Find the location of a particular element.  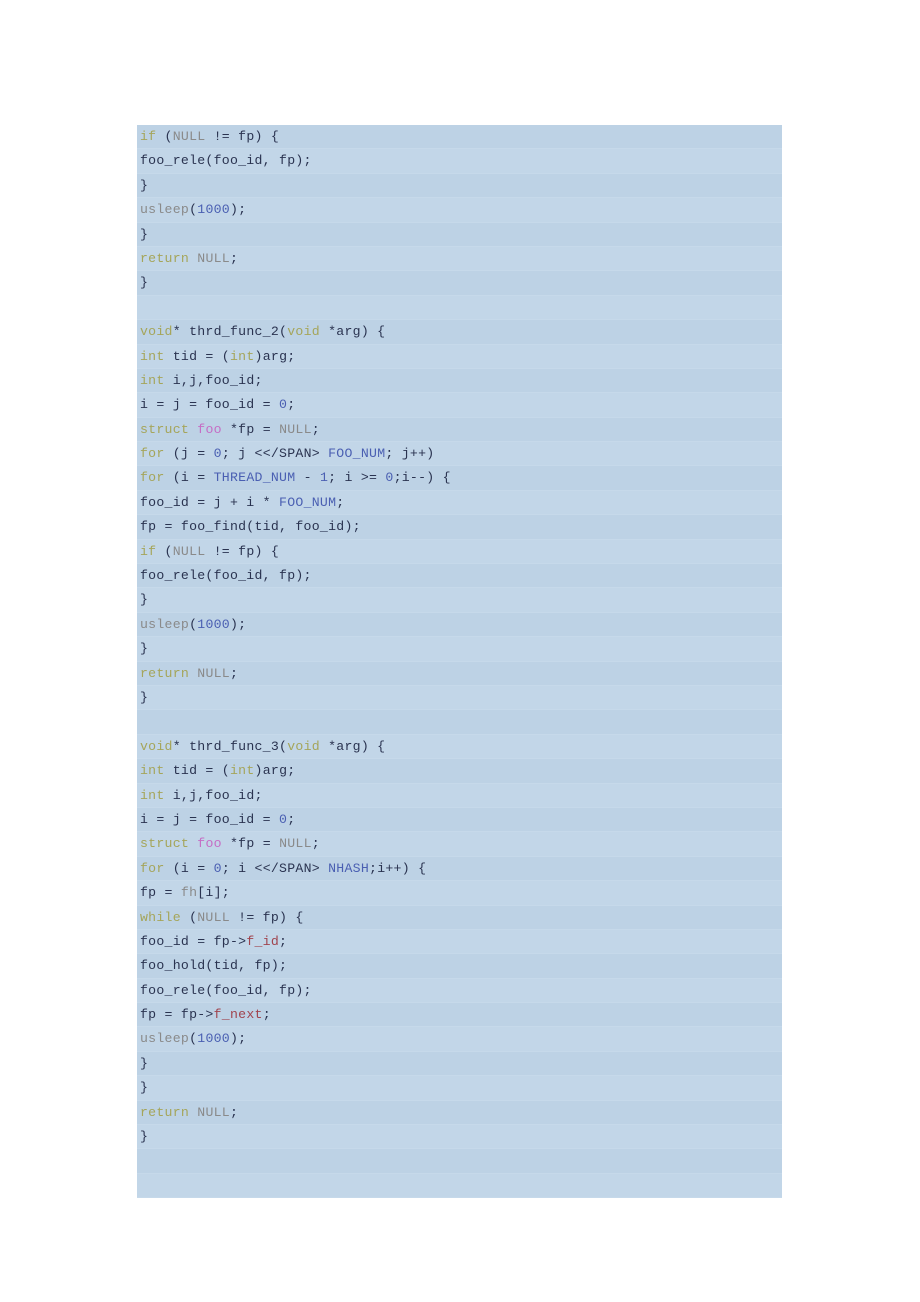

code-line: foo_id = fp->f_id; is located at coordinates (459, 942).